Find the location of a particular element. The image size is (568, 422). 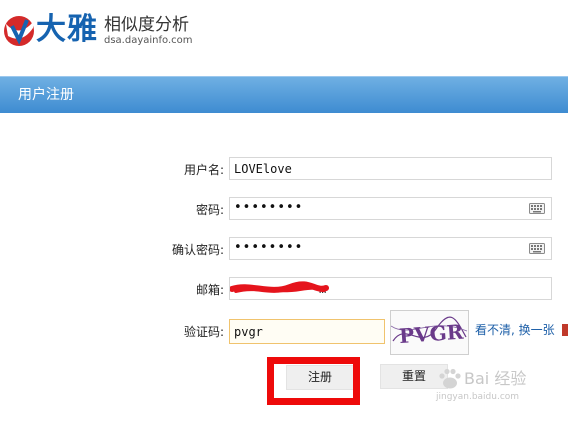

username-value: LOVElove is located at coordinates (263, 169).